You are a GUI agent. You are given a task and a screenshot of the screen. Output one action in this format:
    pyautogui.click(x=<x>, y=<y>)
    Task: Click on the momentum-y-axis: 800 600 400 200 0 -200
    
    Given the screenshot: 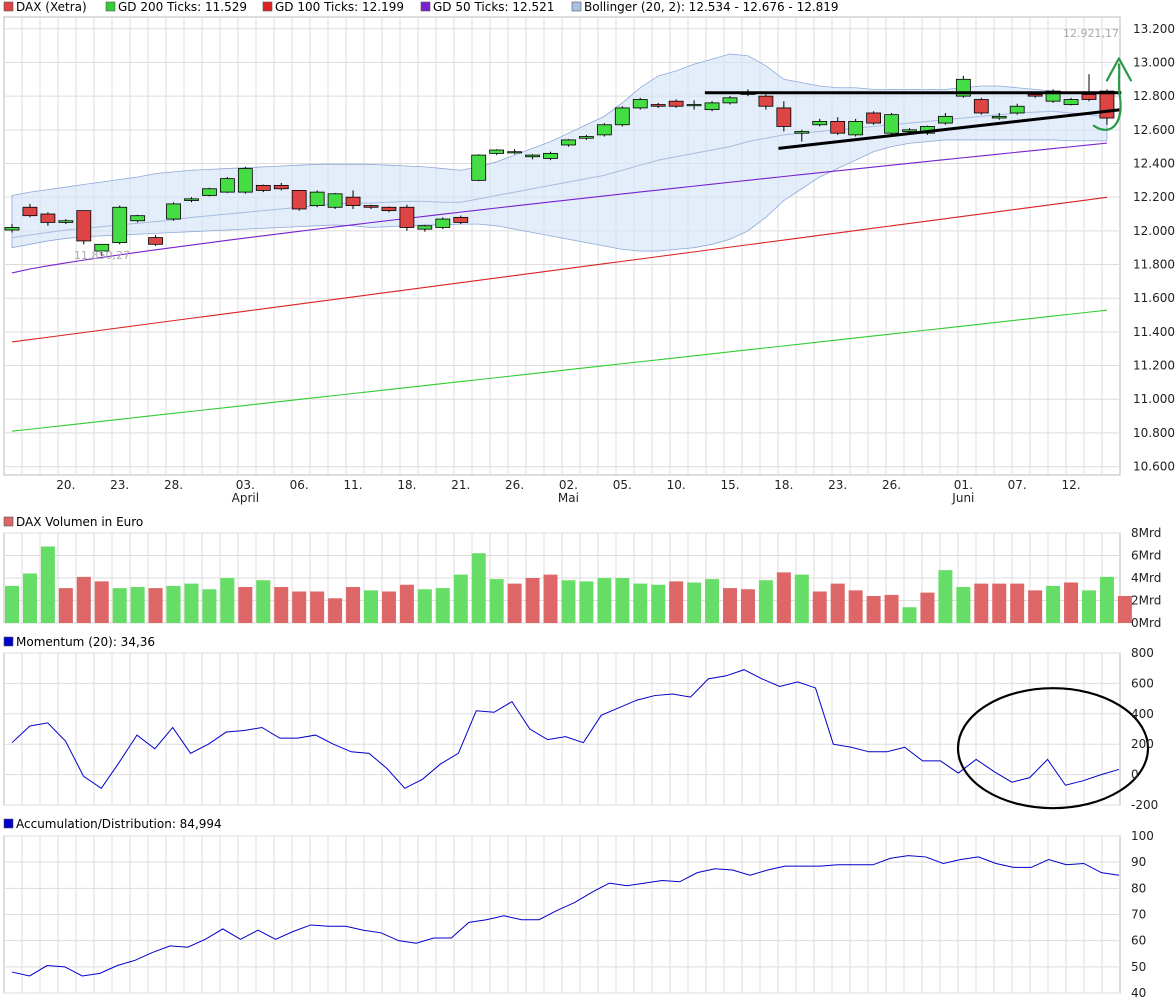 What is the action you would take?
    pyautogui.click(x=1144, y=729)
    